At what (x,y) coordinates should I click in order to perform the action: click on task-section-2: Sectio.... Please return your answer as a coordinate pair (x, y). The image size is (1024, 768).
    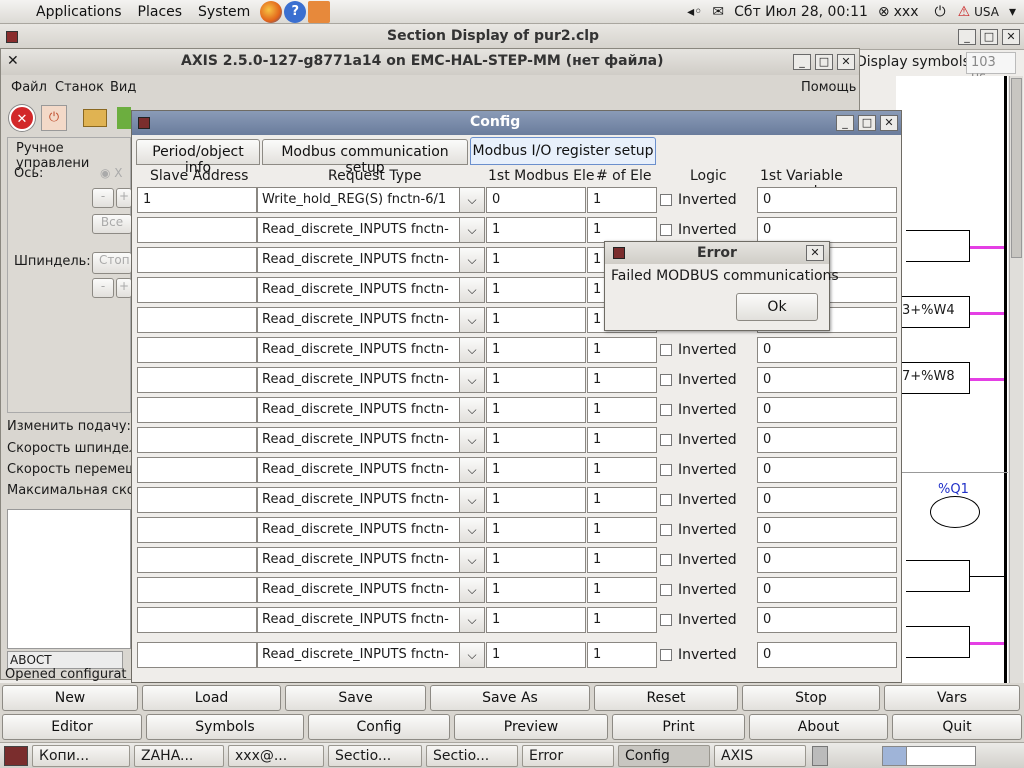
    Looking at the image, I should click on (472, 755).